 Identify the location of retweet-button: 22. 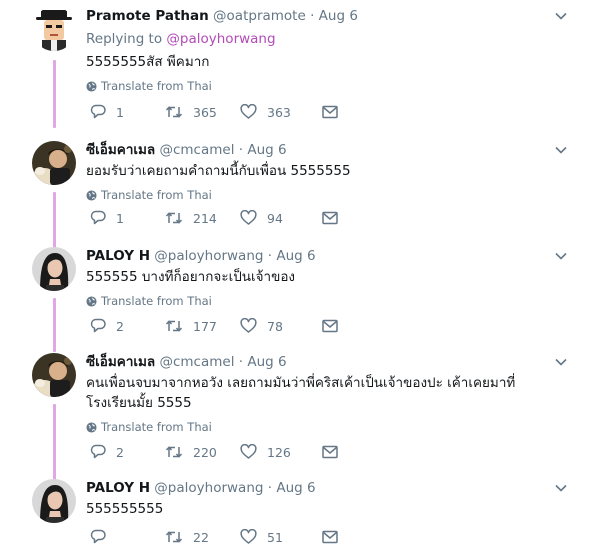
(202, 537).